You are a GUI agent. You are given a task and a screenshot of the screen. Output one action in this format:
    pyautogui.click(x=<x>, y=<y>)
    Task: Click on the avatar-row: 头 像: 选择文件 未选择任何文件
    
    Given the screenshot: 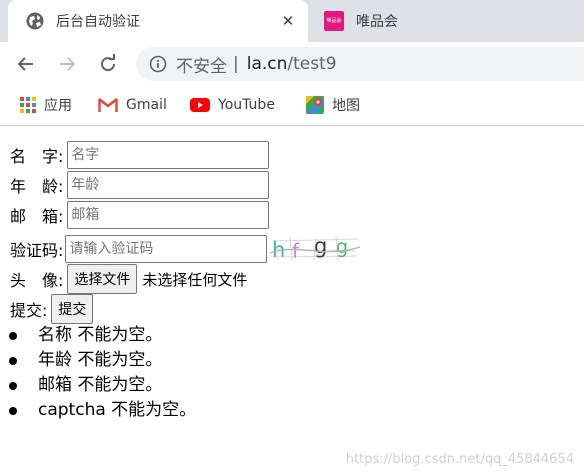 What is the action you would take?
    pyautogui.click(x=128, y=279)
    